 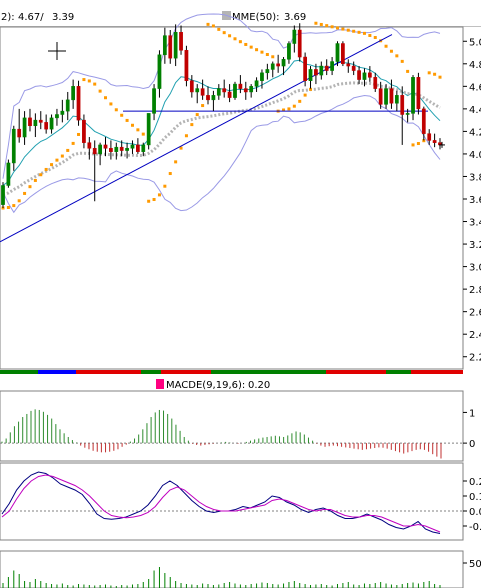 What do you see at coordinates (8, 17) in the screenshot?
I see `series-left-label: 2):` at bounding box center [8, 17].